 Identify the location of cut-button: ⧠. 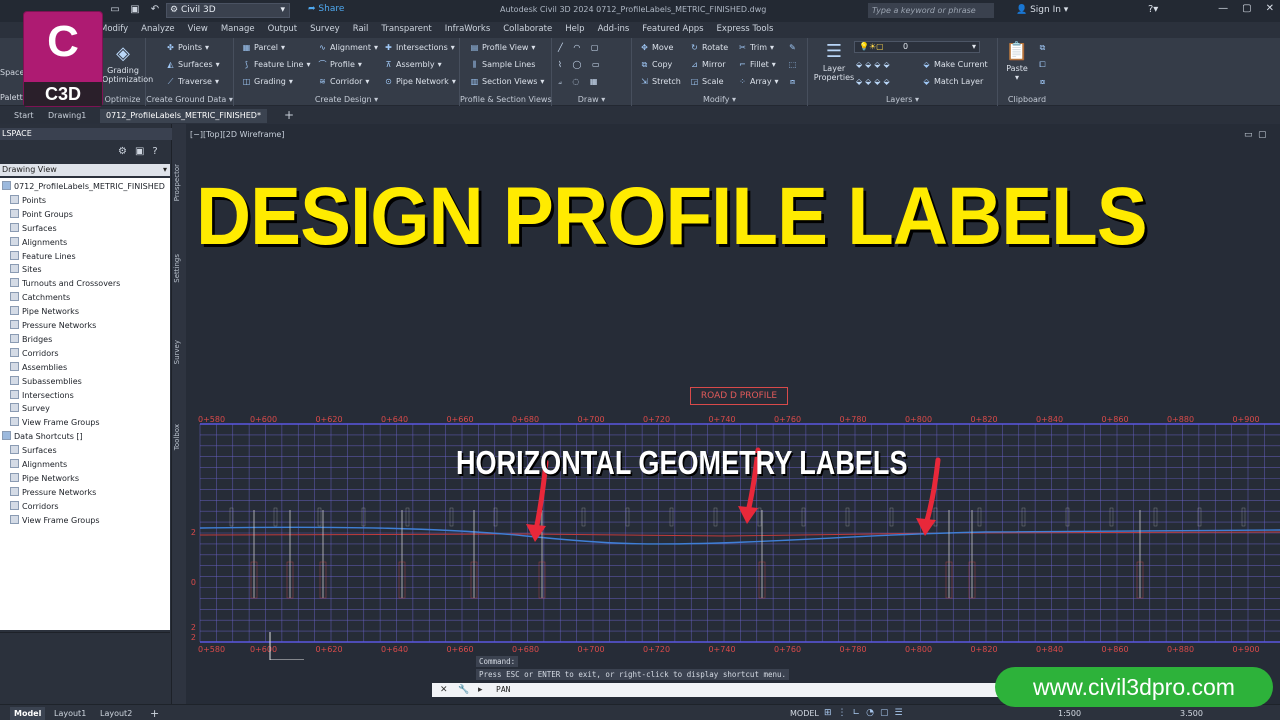
(1042, 64).